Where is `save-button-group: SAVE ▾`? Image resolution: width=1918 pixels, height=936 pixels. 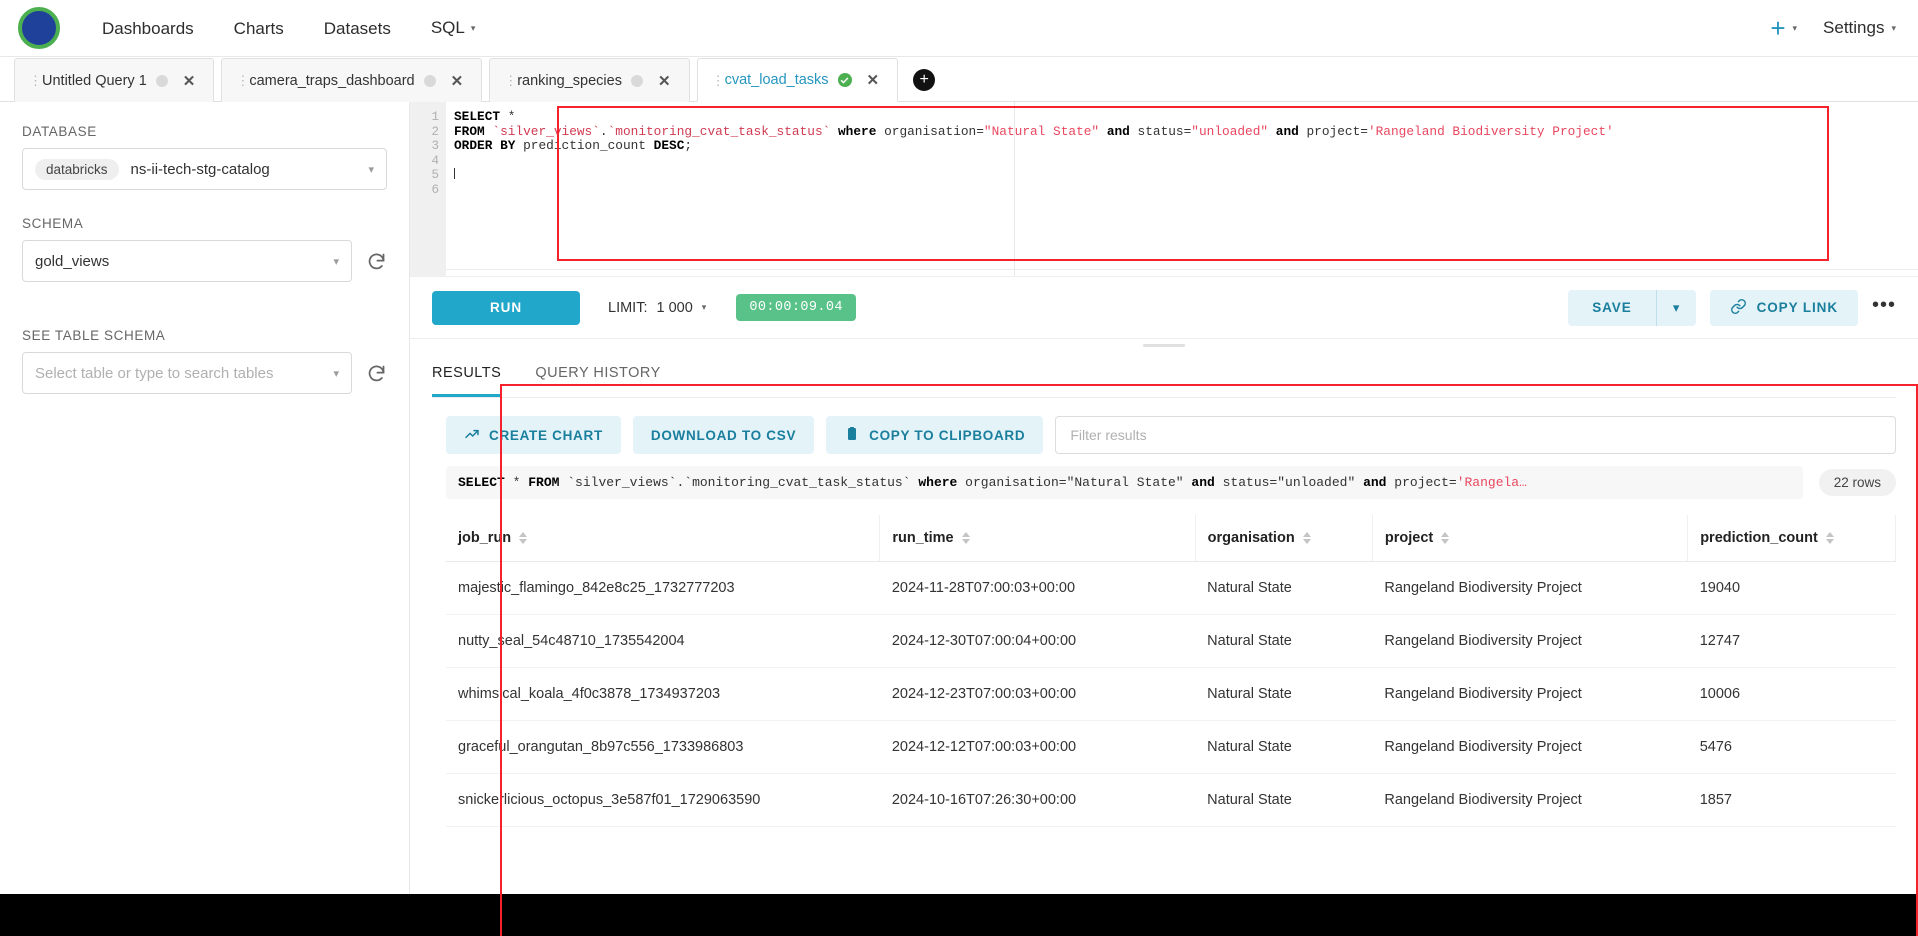 save-button-group: SAVE ▾ is located at coordinates (1632, 307).